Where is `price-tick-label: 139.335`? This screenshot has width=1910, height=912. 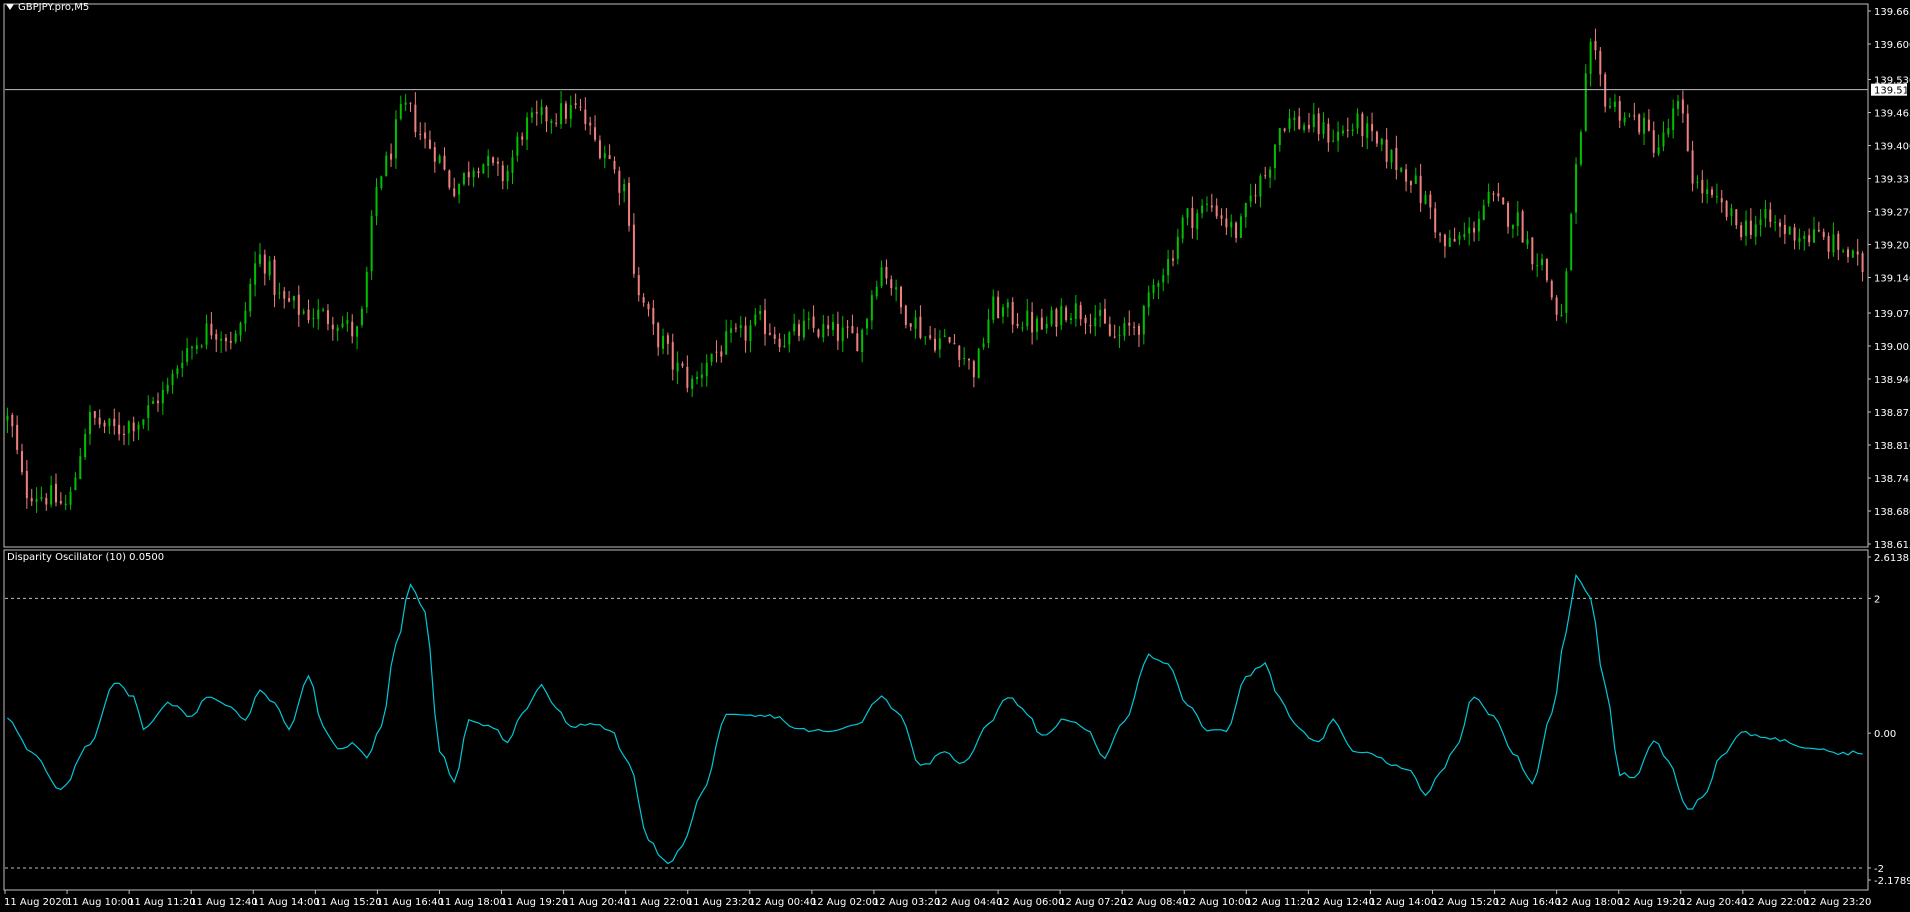 price-tick-label: 139.335 is located at coordinates (1892, 180).